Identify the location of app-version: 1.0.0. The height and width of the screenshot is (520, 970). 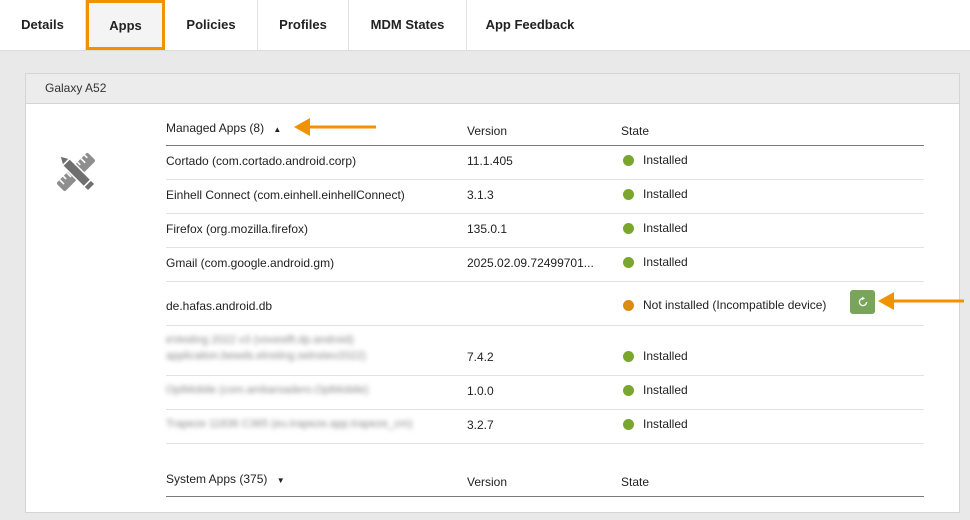
(480, 391).